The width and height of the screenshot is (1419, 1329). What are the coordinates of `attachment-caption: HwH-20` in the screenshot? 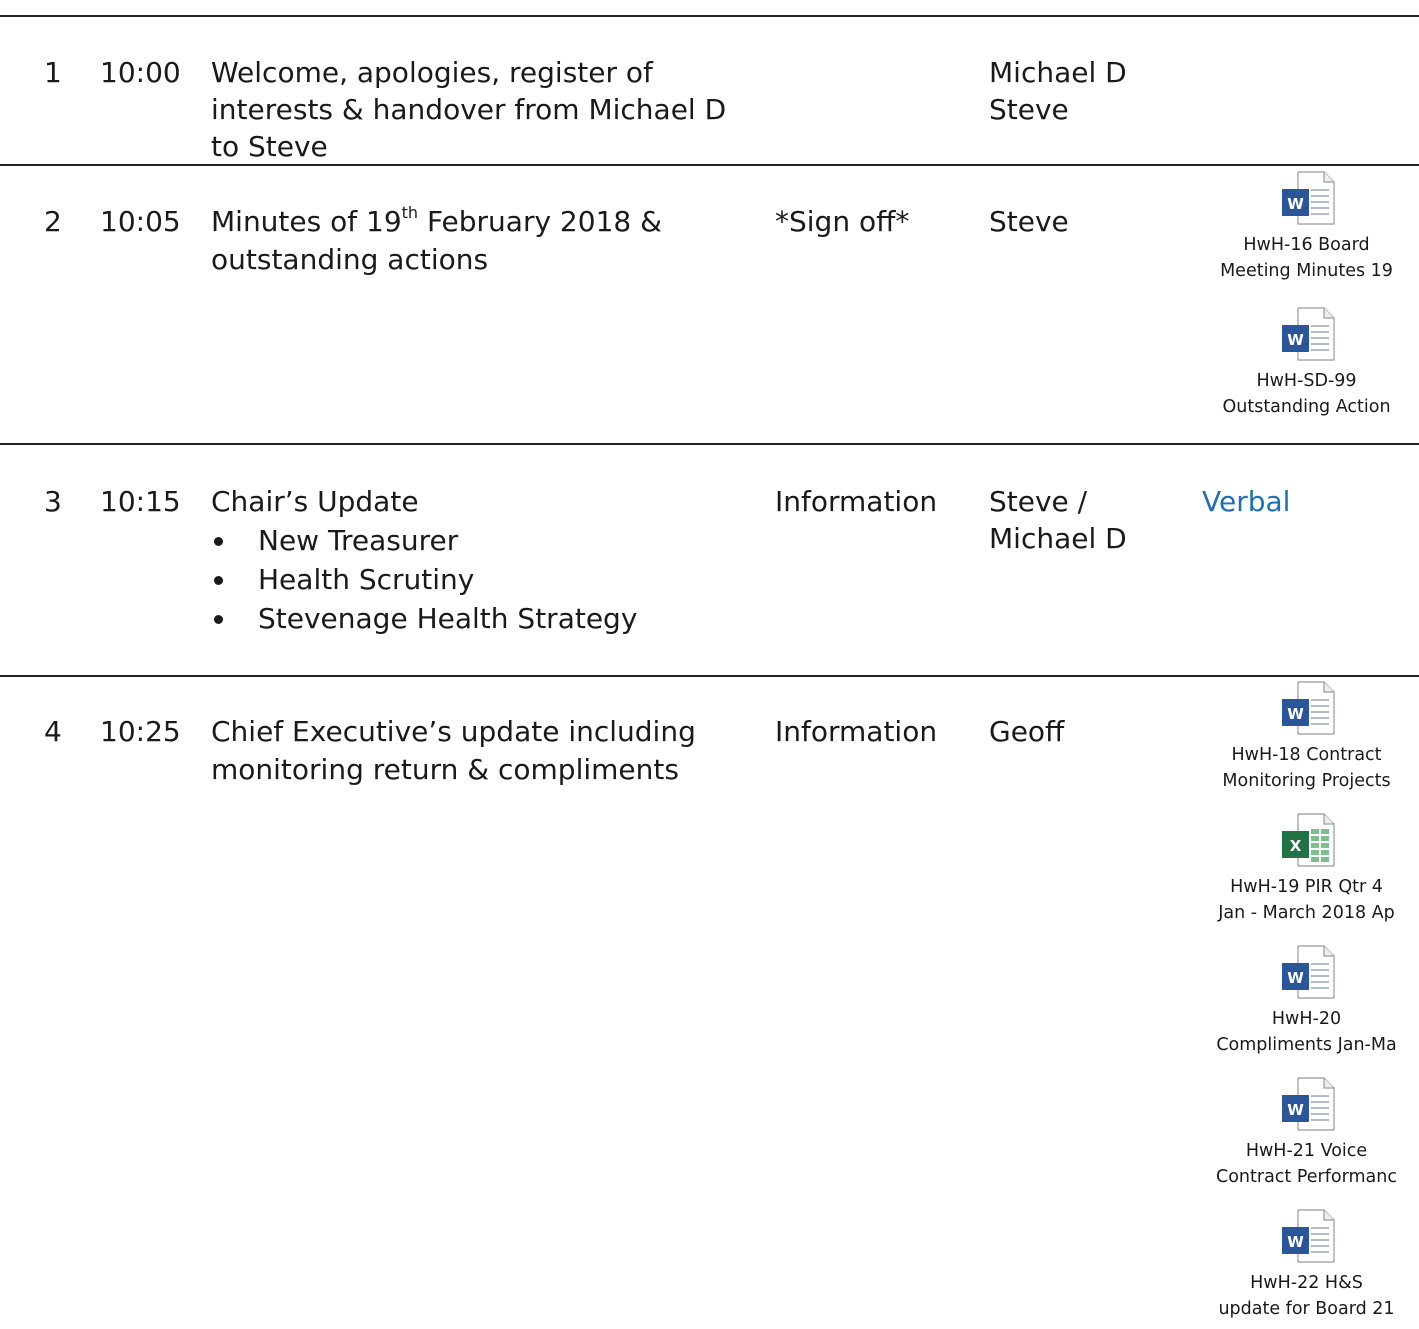 It's located at (1306, 1019).